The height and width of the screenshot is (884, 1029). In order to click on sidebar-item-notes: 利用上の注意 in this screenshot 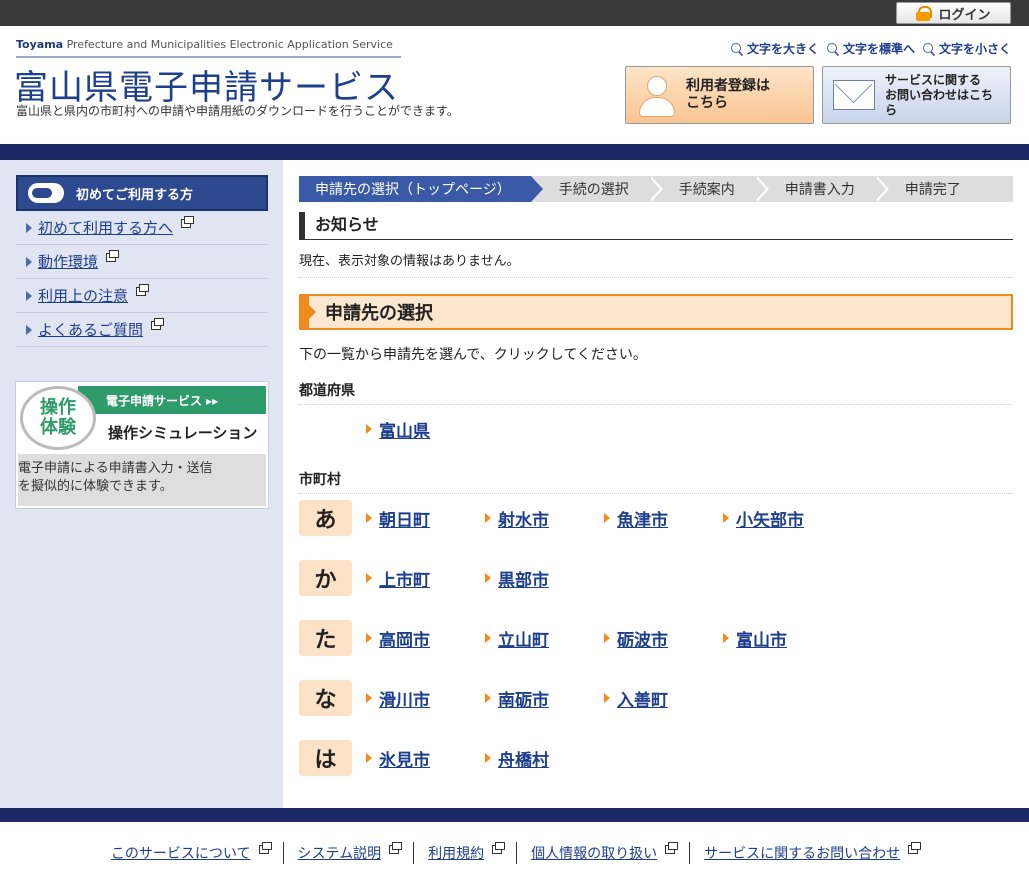, I will do `click(142, 296)`.